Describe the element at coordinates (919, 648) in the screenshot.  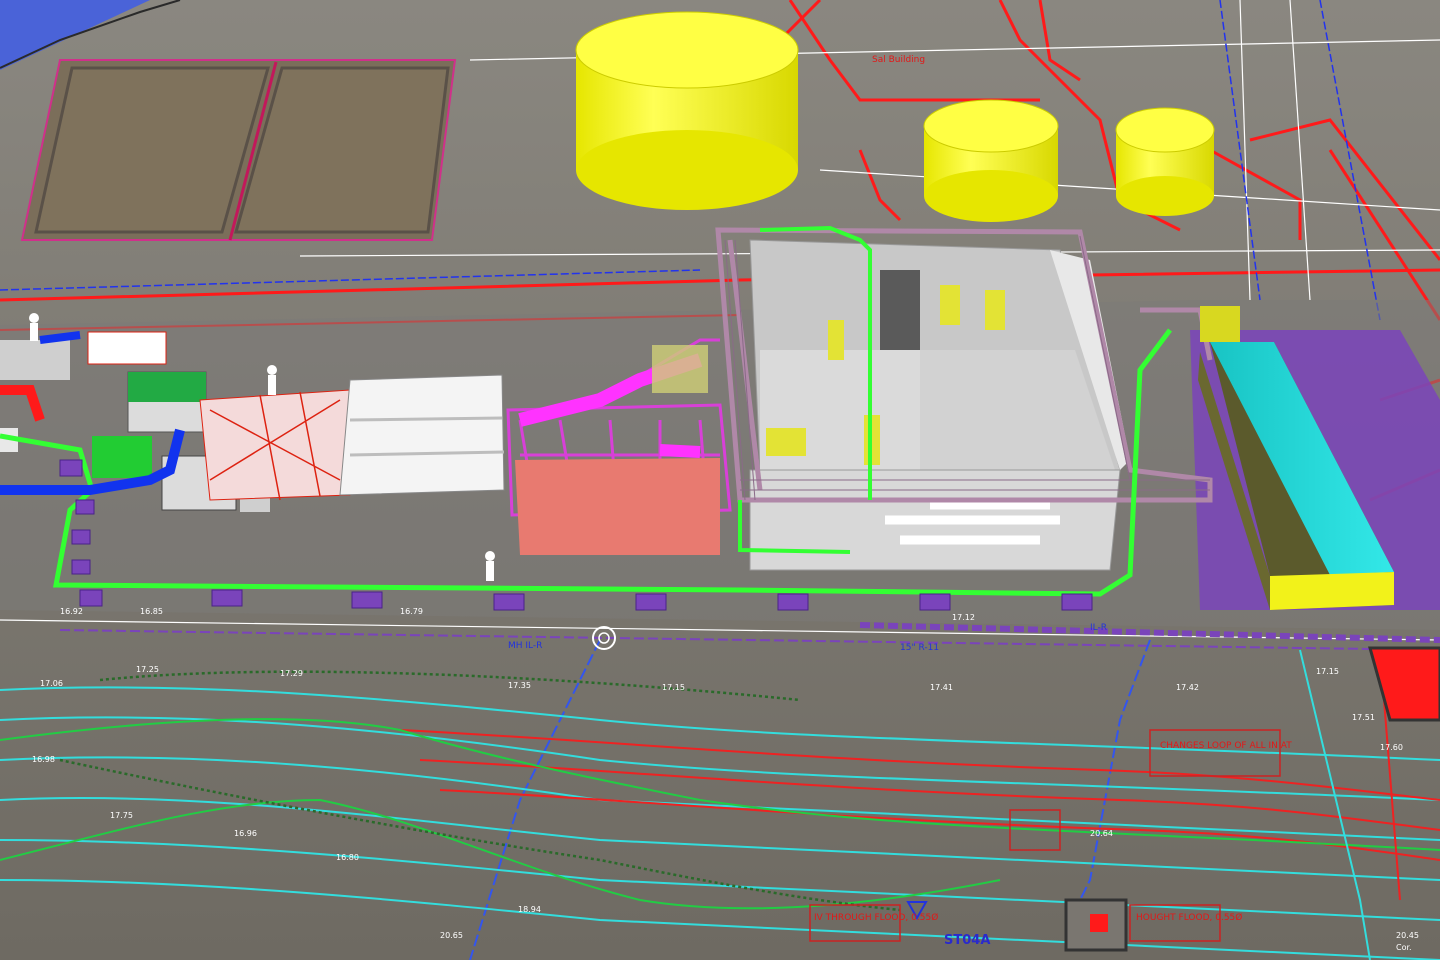
I see `main-line-tag: 15" R-11` at that location.